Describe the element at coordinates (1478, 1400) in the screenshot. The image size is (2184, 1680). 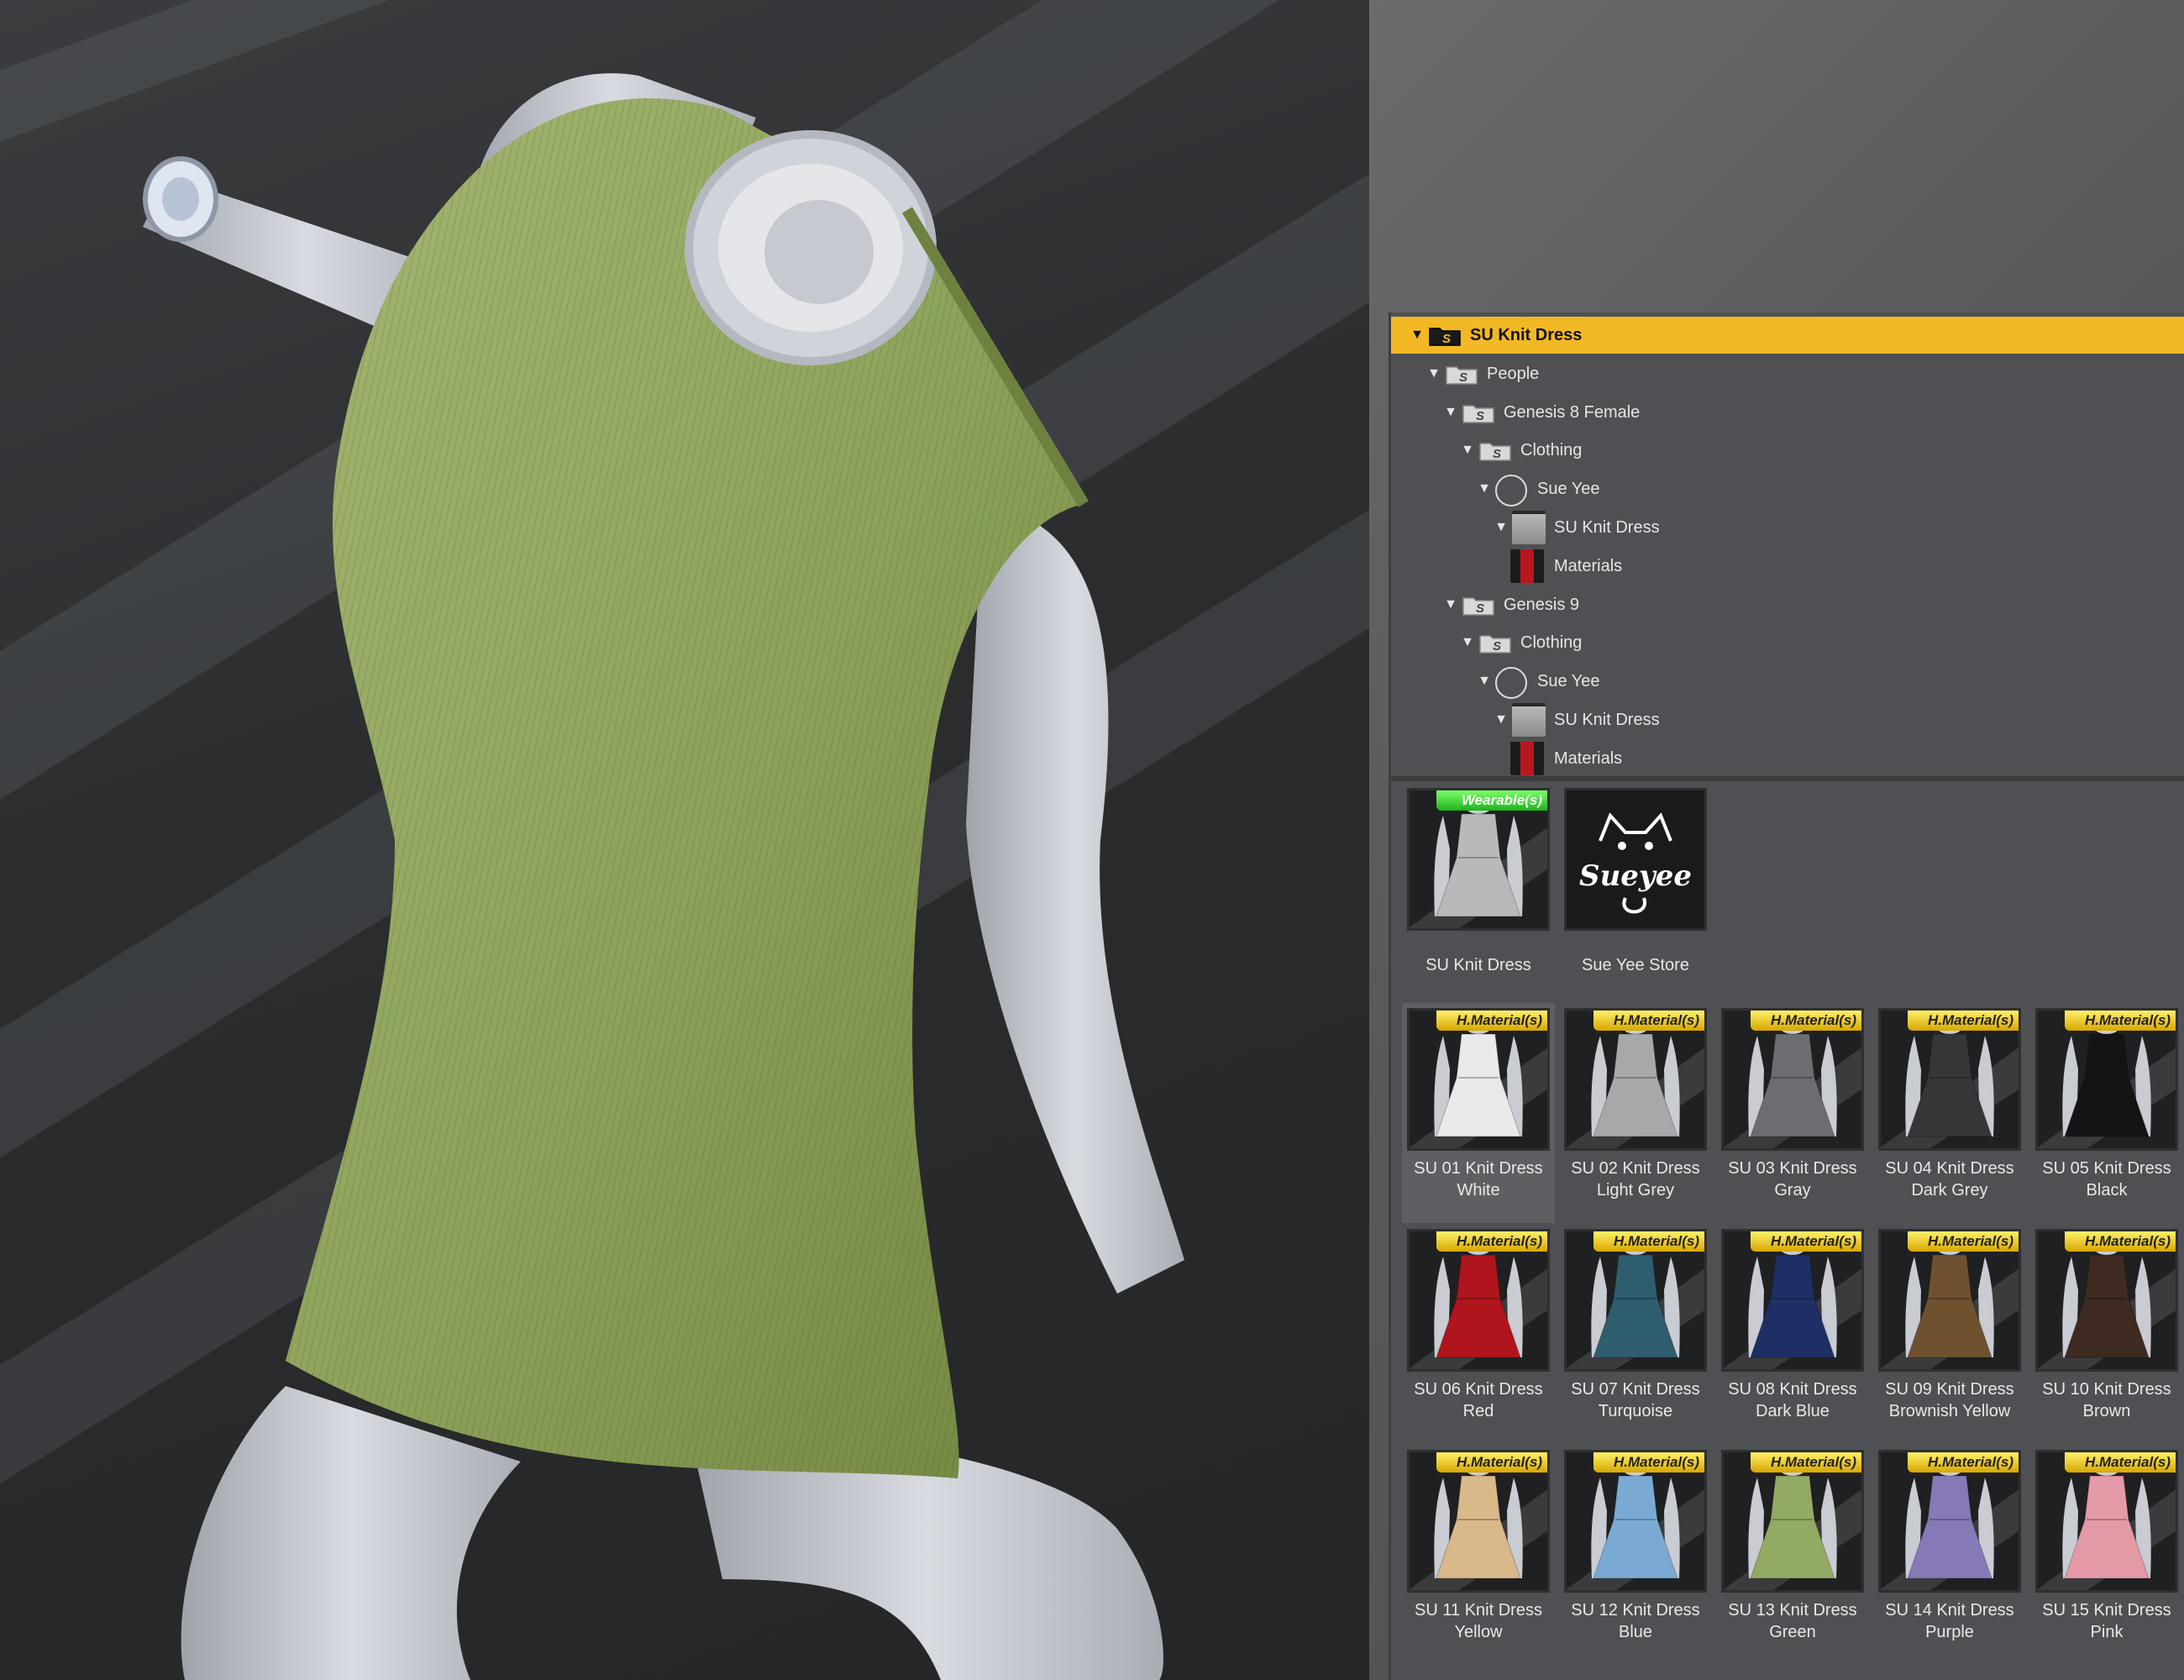
I see `asset-label: SU 06 Knit Dress Red` at that location.